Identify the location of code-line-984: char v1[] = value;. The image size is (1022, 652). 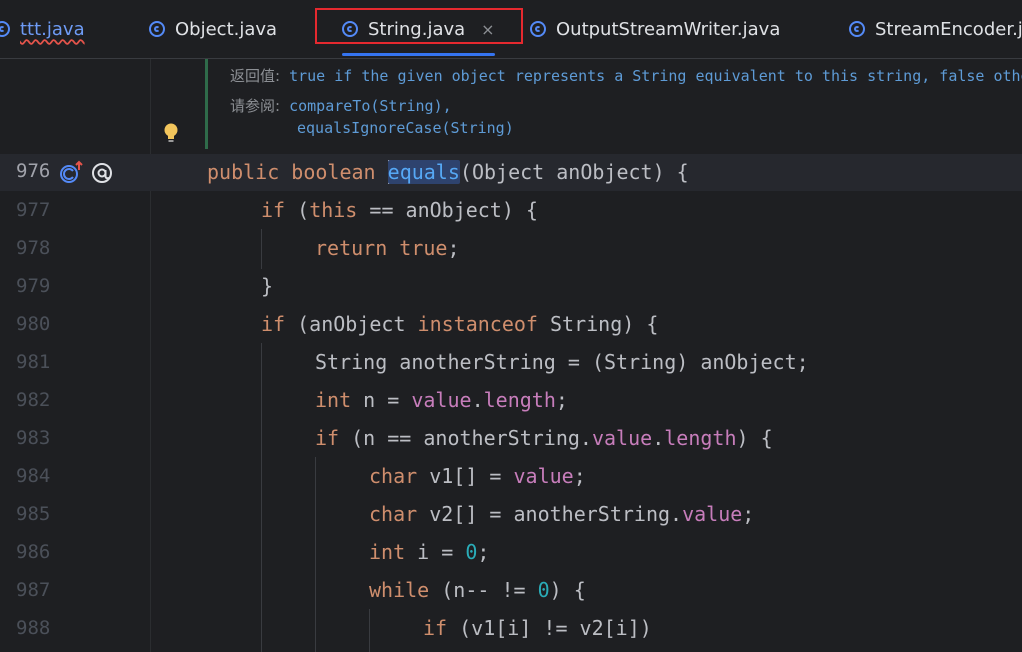
(477, 476).